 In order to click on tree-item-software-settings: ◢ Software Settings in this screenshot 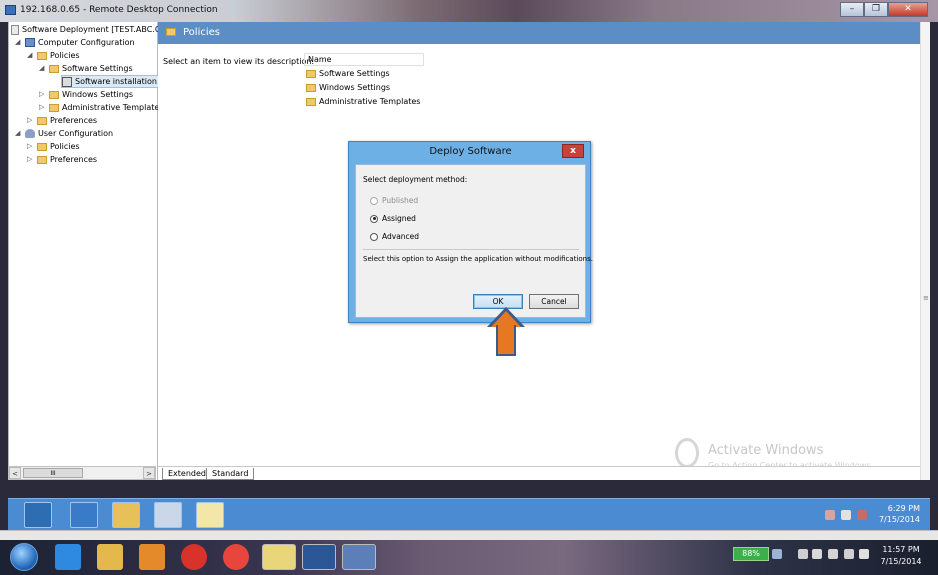, I will do `click(86, 68)`.